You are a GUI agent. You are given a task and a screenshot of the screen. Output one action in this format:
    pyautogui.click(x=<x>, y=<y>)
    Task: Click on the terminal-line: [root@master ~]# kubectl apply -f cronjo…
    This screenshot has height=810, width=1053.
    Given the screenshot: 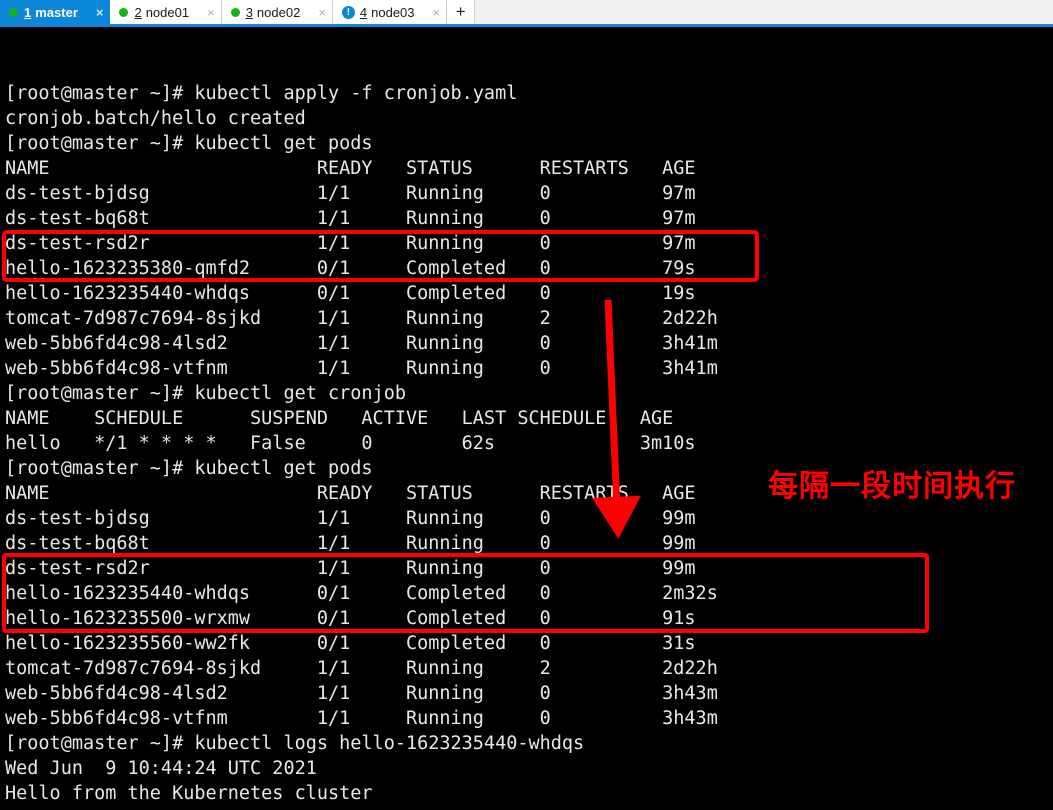 What is the action you would take?
    pyautogui.click(x=261, y=93)
    